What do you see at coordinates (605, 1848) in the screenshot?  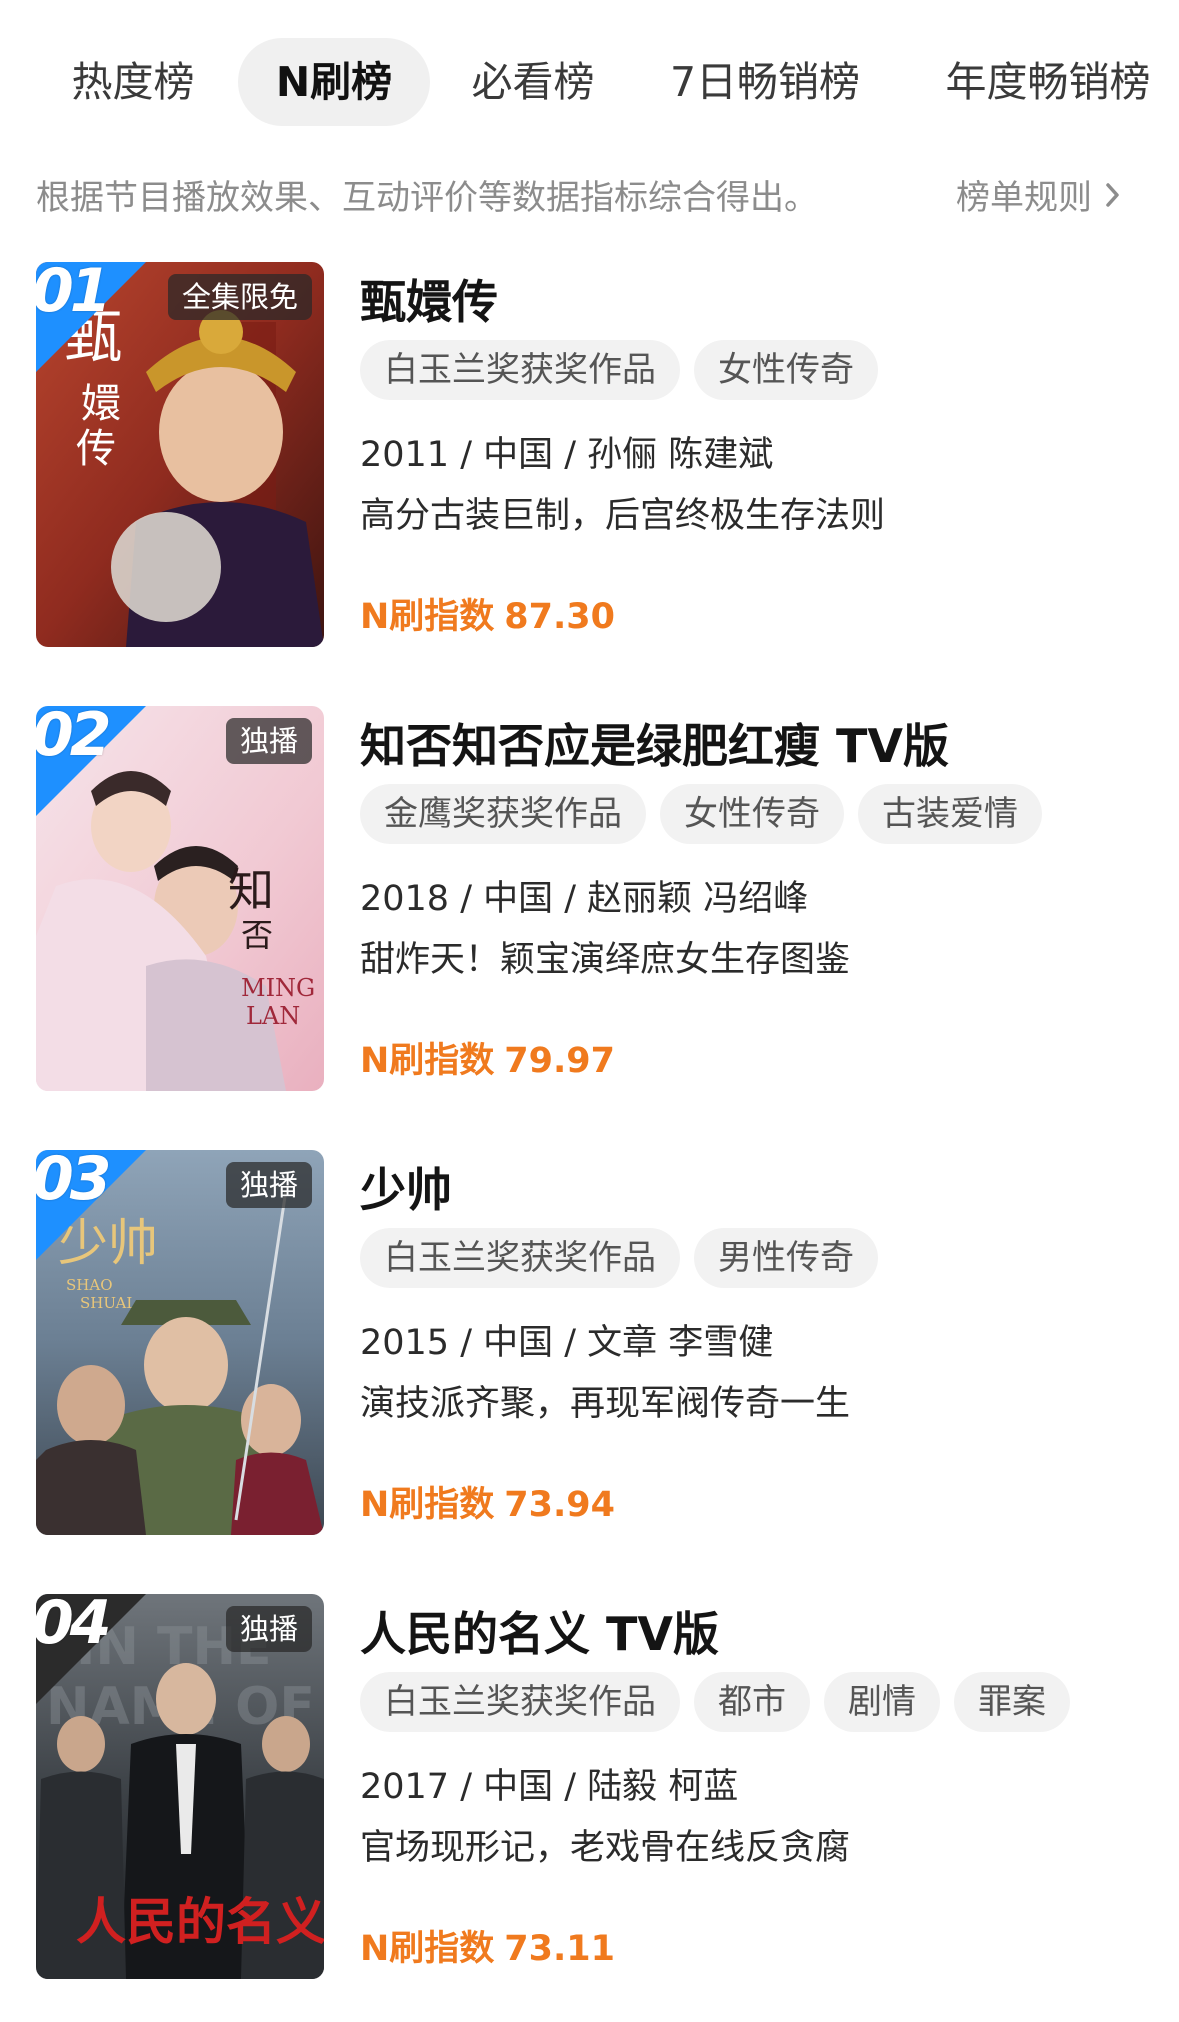 I see `item-tagline: 官场现形记，老戏骨在线反贪腐` at bounding box center [605, 1848].